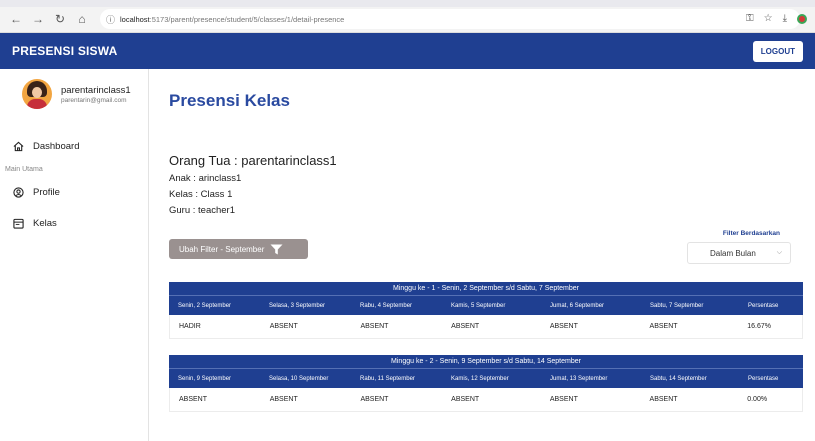  I want to click on filter-button-label: Ubah Filter - September, so click(222, 249).